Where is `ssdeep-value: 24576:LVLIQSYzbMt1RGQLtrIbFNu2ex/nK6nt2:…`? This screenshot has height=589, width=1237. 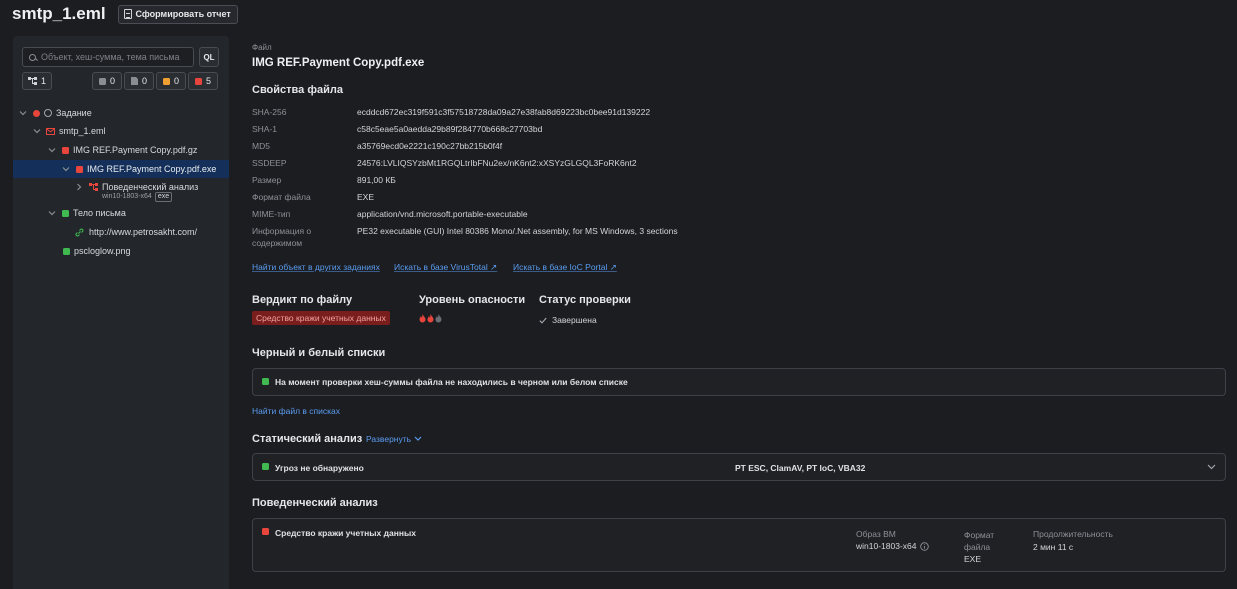
ssdeep-value: 24576:LVLIQSYzbMt1RGQLtrIbFNu2ex/nK6nt2:… is located at coordinates (497, 163).